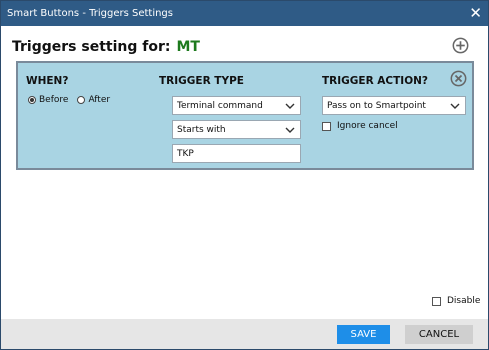  I want to click on radio-after, so click(81, 100).